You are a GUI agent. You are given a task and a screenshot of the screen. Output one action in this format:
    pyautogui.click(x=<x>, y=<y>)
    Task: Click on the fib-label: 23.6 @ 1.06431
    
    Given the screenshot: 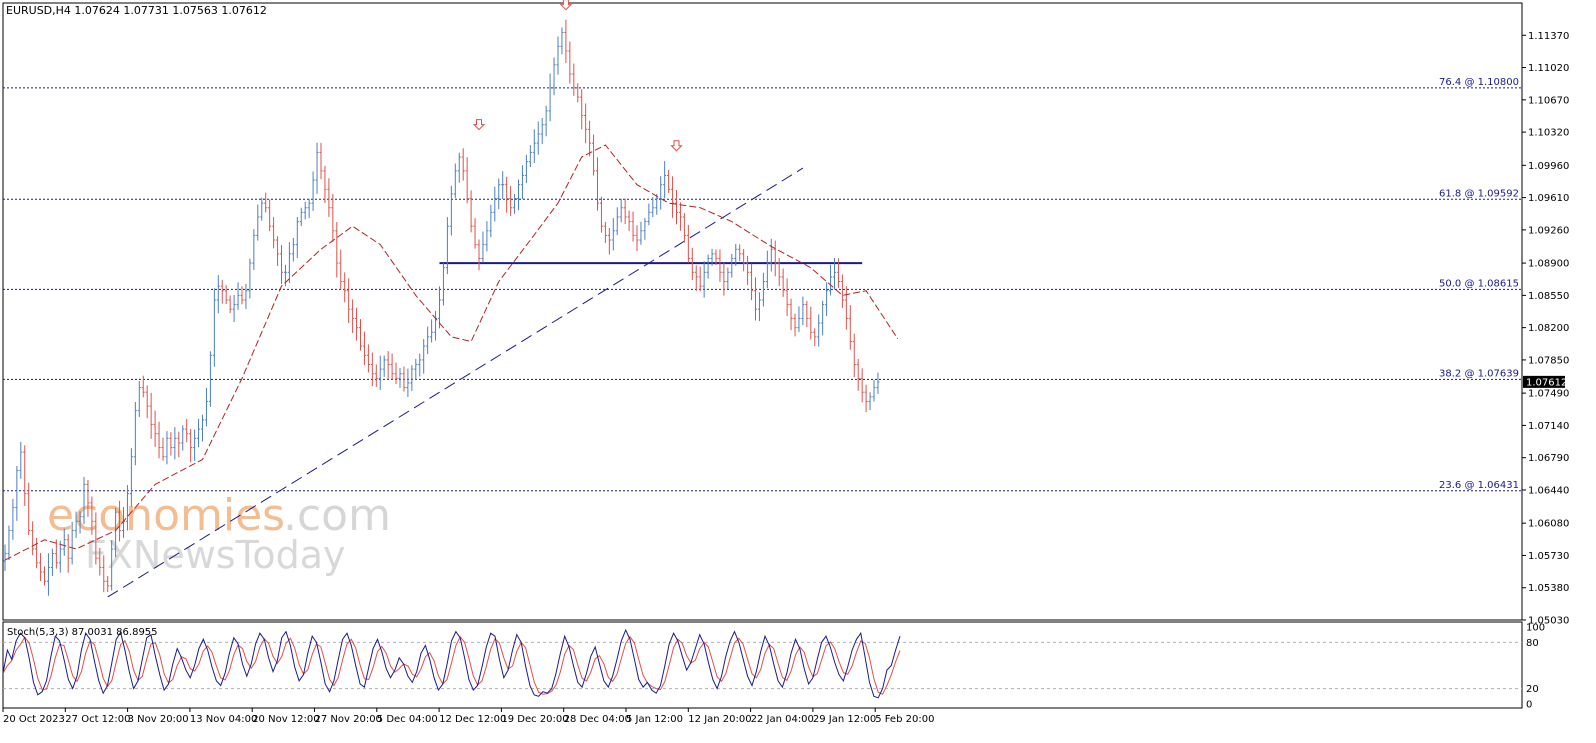 What is the action you would take?
    pyautogui.click(x=1479, y=485)
    